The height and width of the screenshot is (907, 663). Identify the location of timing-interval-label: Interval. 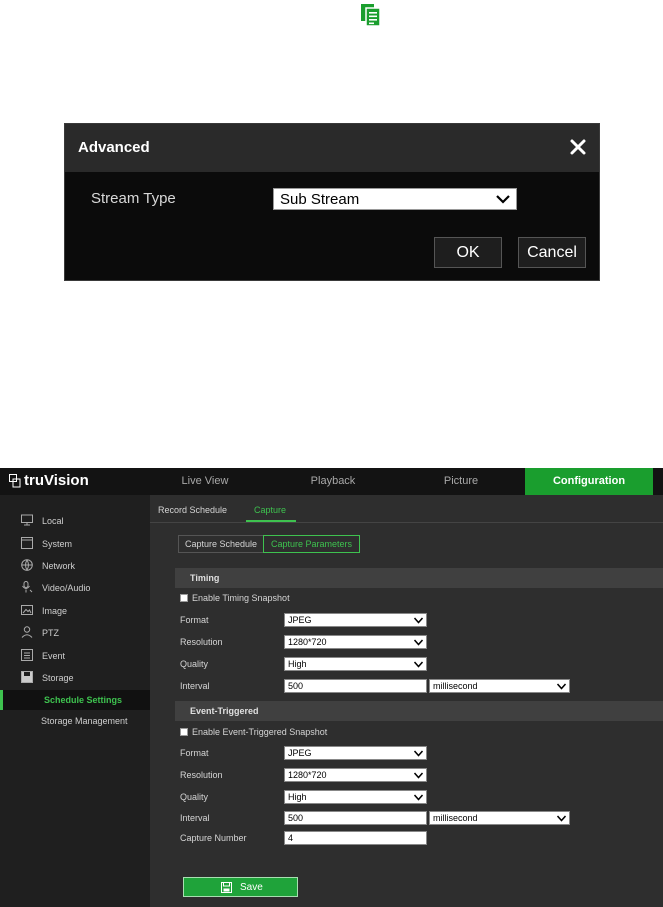
(195, 686).